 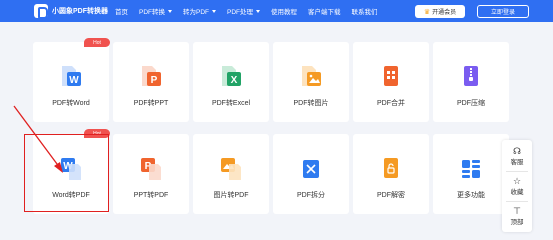 I want to click on sidebar-label: 顶部, so click(x=517, y=222).